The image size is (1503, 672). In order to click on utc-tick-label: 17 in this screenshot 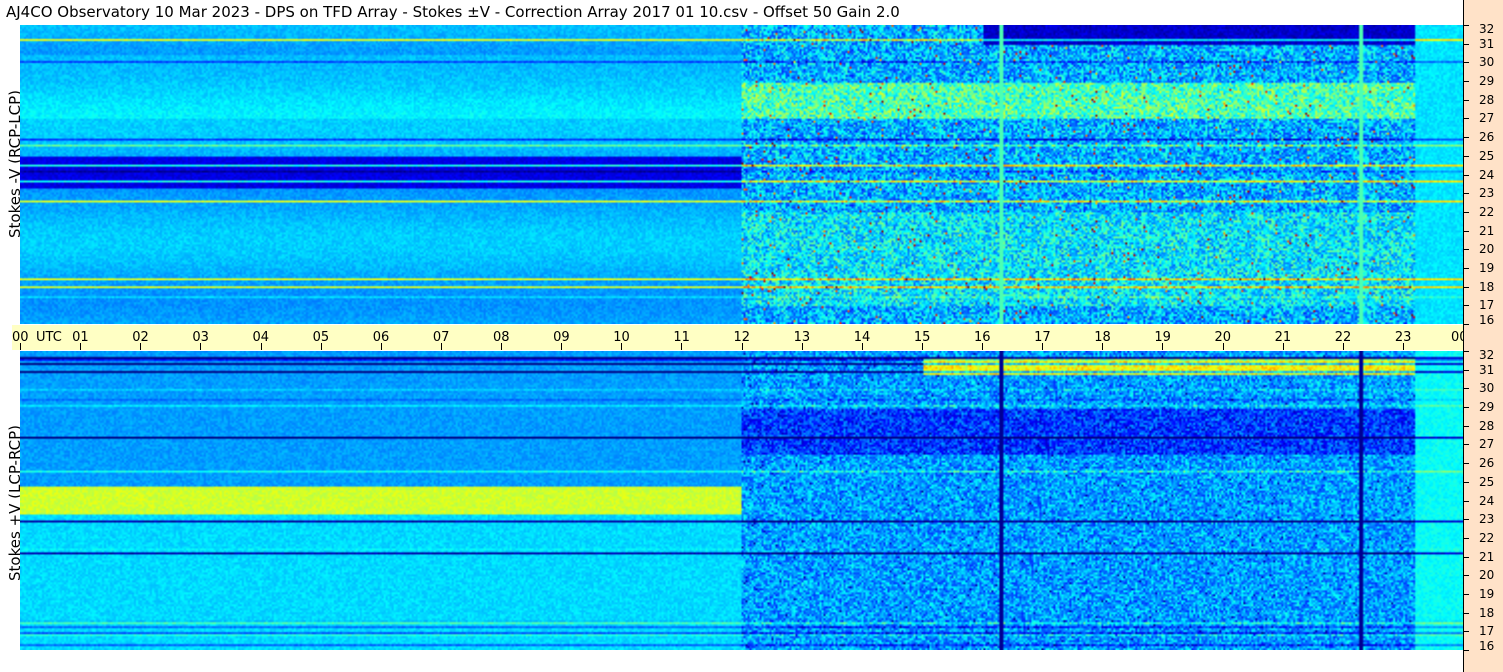, I will do `click(1042, 337)`.